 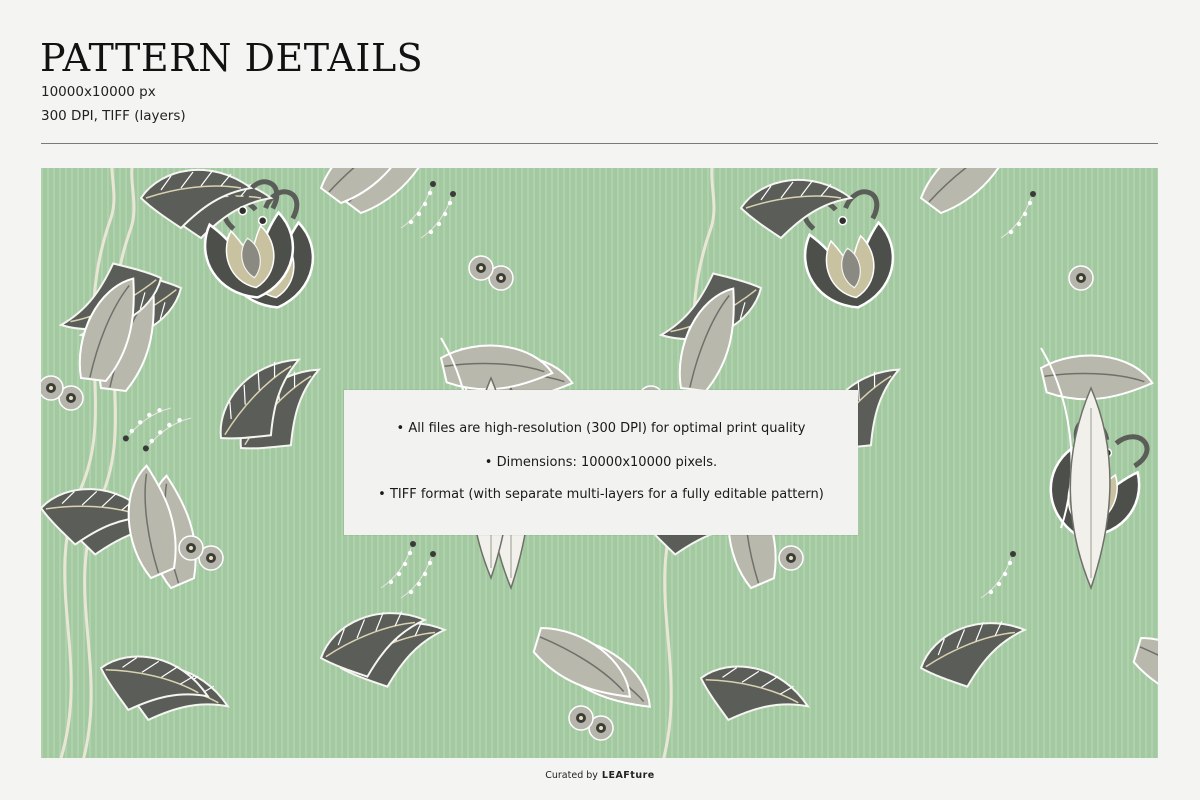 I want to click on spec-size: 10000x10000 px, so click(x=98, y=92).